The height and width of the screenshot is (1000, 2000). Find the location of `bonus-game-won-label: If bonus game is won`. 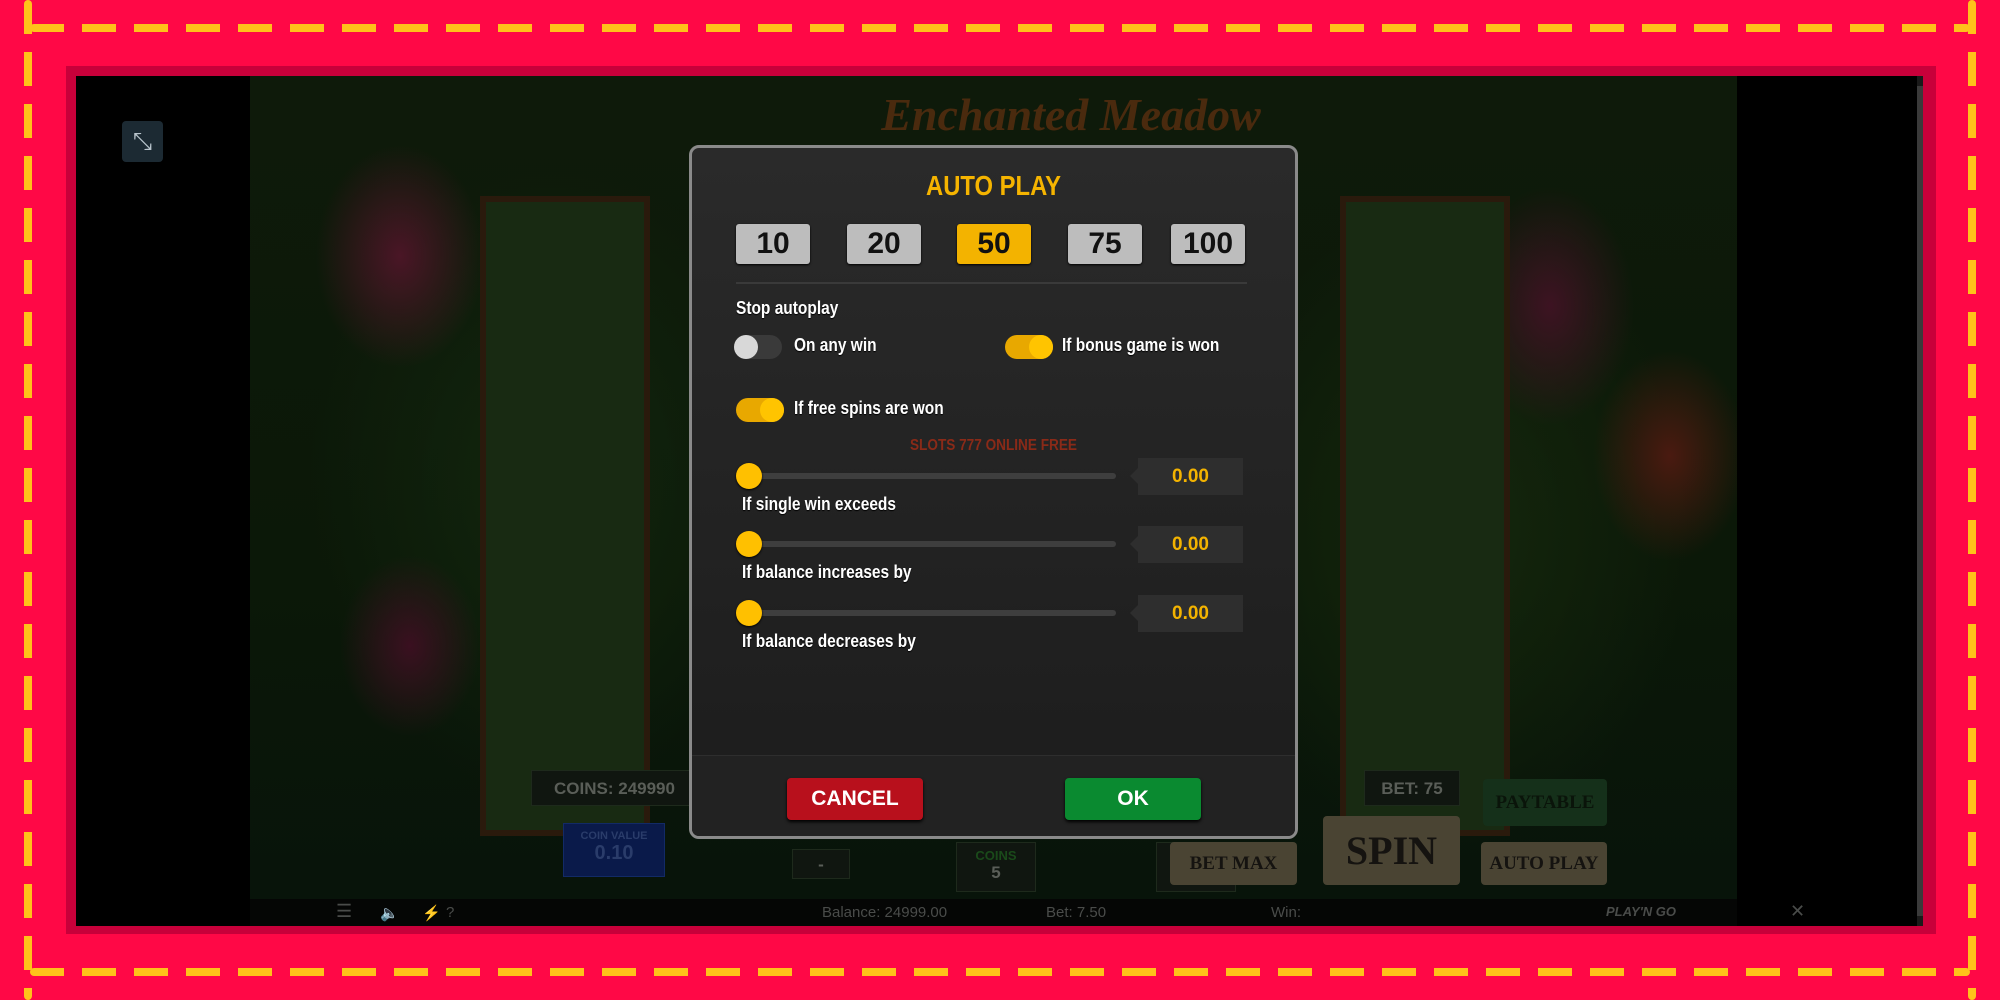

bonus-game-won-label: If bonus game is won is located at coordinates (1141, 345).